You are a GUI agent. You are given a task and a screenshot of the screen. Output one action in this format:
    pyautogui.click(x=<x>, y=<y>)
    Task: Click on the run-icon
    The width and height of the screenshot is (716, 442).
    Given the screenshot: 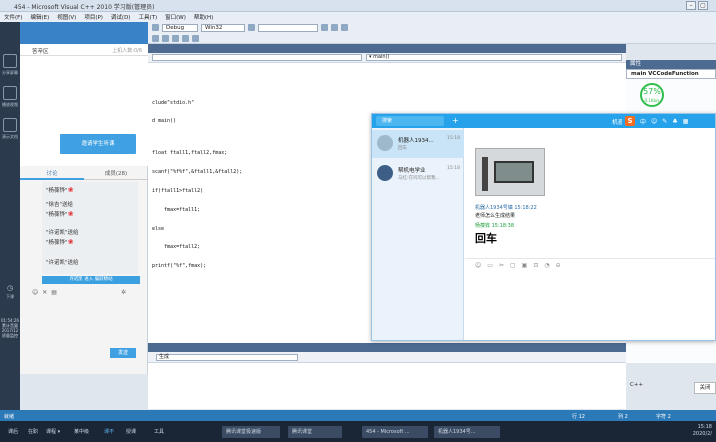 What is the action you would take?
    pyautogui.click(x=155, y=27)
    